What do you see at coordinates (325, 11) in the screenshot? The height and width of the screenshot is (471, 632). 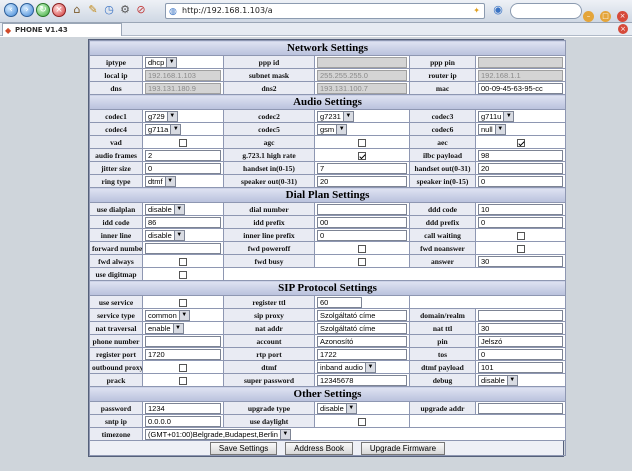 I see `address-bar: ◍ http://192.168.1.103/a ✦` at bounding box center [325, 11].